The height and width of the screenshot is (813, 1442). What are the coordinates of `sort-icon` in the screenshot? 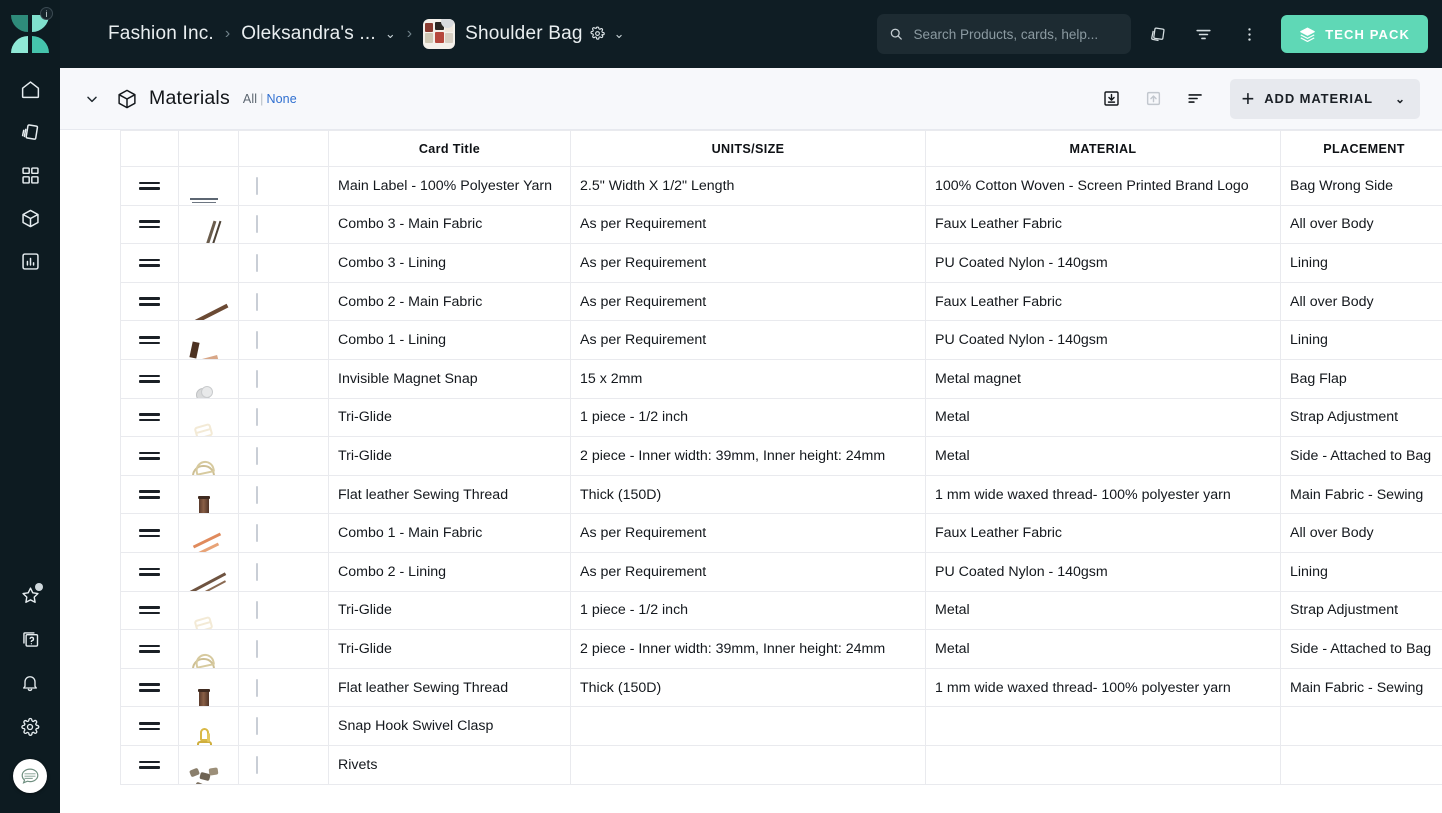 It's located at (1196, 99).